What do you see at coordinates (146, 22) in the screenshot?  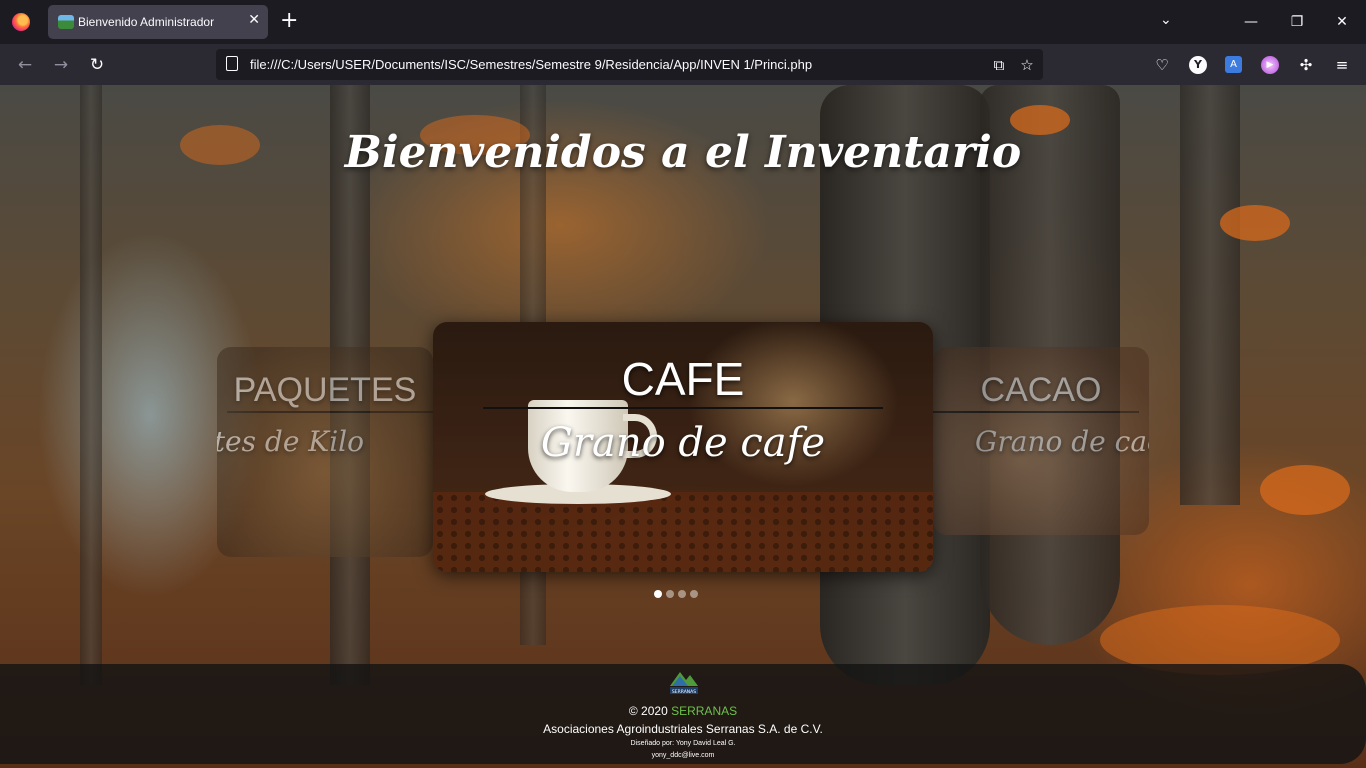 I see `tab-title: Bienvenido Administrador` at bounding box center [146, 22].